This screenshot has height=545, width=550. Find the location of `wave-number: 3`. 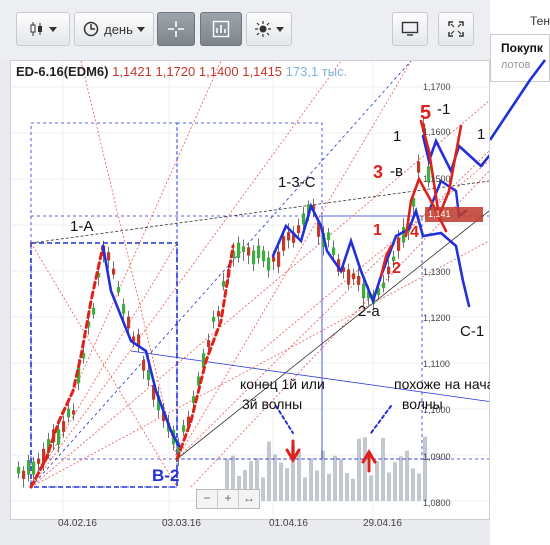

wave-number: 3 is located at coordinates (378, 172).